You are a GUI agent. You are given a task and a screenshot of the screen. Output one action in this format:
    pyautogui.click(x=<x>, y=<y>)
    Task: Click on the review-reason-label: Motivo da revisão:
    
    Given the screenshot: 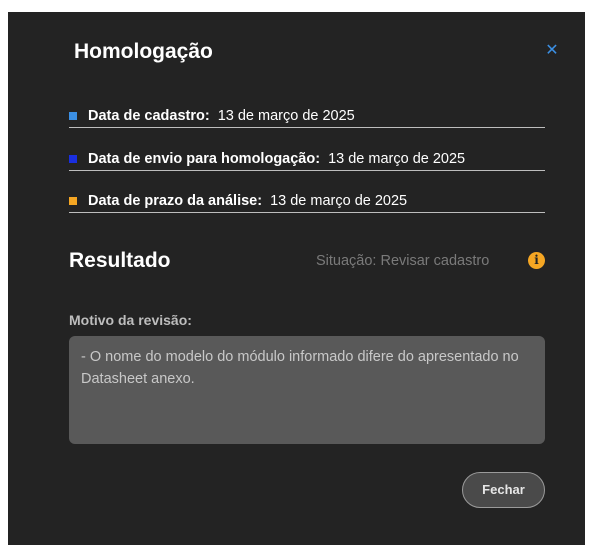 What is the action you would take?
    pyautogui.click(x=130, y=320)
    